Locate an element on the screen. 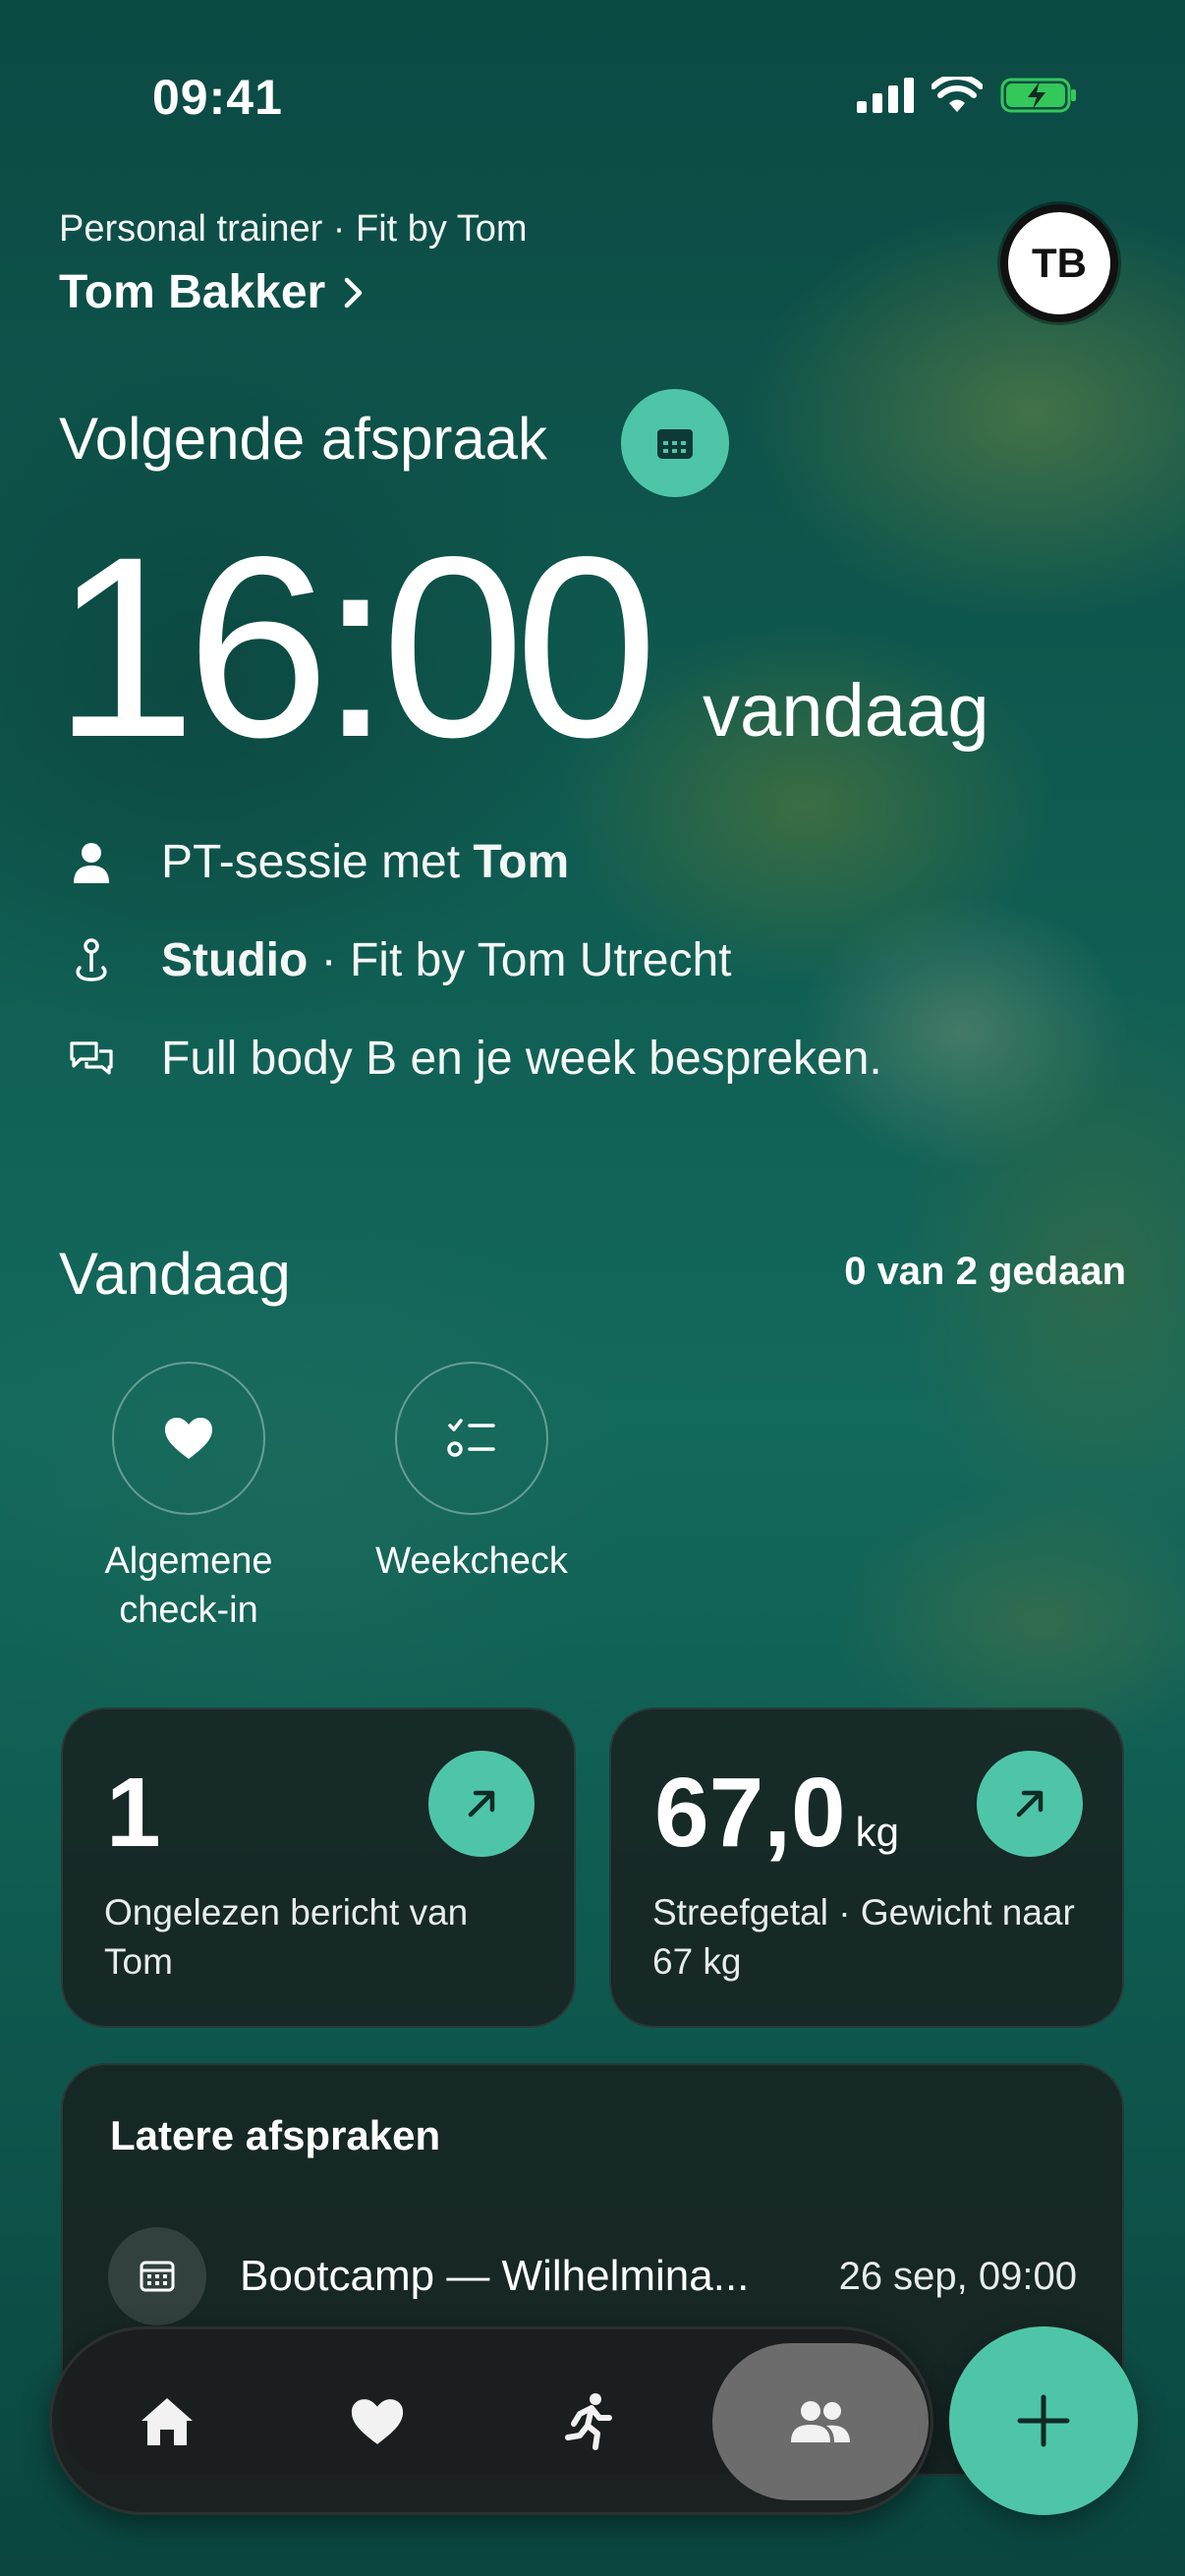 The width and height of the screenshot is (1185, 2576). location-name: Studio is located at coordinates (235, 960).